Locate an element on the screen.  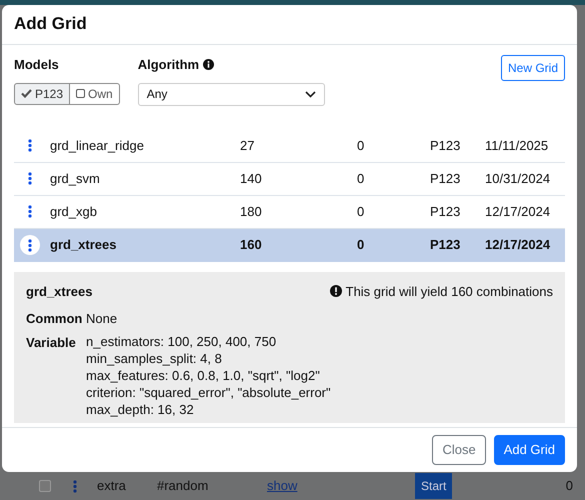
combinations-cell-text: 180 is located at coordinates (251, 211).